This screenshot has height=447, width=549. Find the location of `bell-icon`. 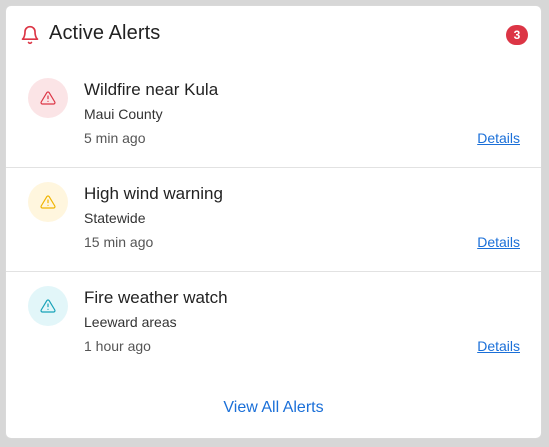

bell-icon is located at coordinates (30, 35).